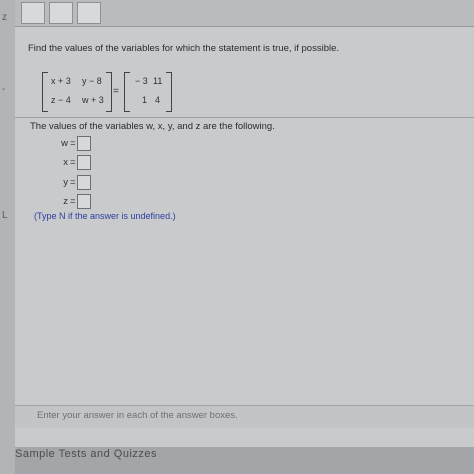 The height and width of the screenshot is (474, 474). Describe the element at coordinates (86, 454) in the screenshot. I see `bottom-link: Sample Tests and Quizzes` at that location.